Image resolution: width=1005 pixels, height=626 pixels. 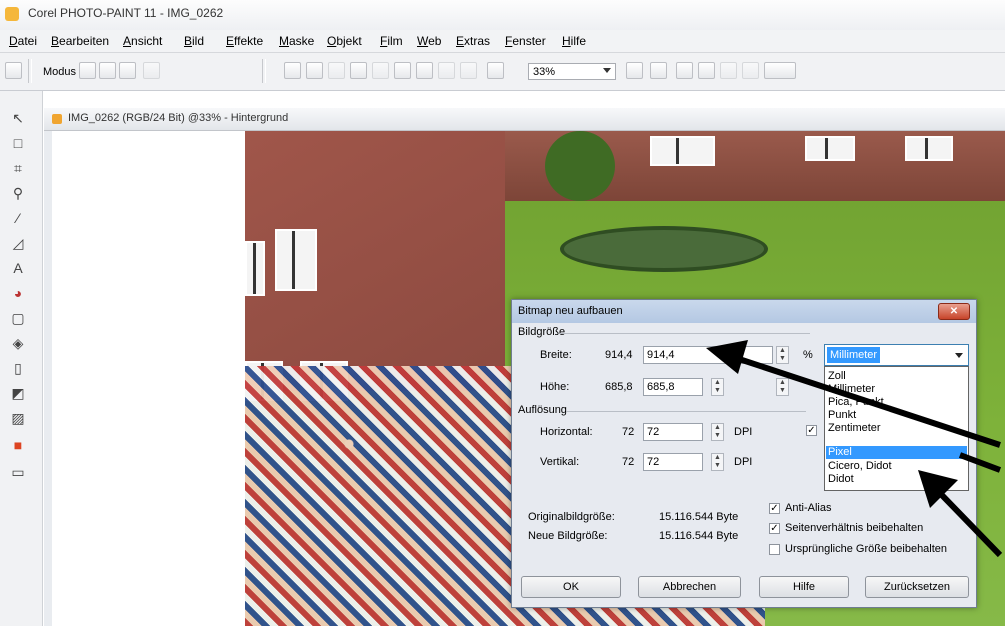 I want to click on arrow-to-width-input, so click(x=853, y=394).